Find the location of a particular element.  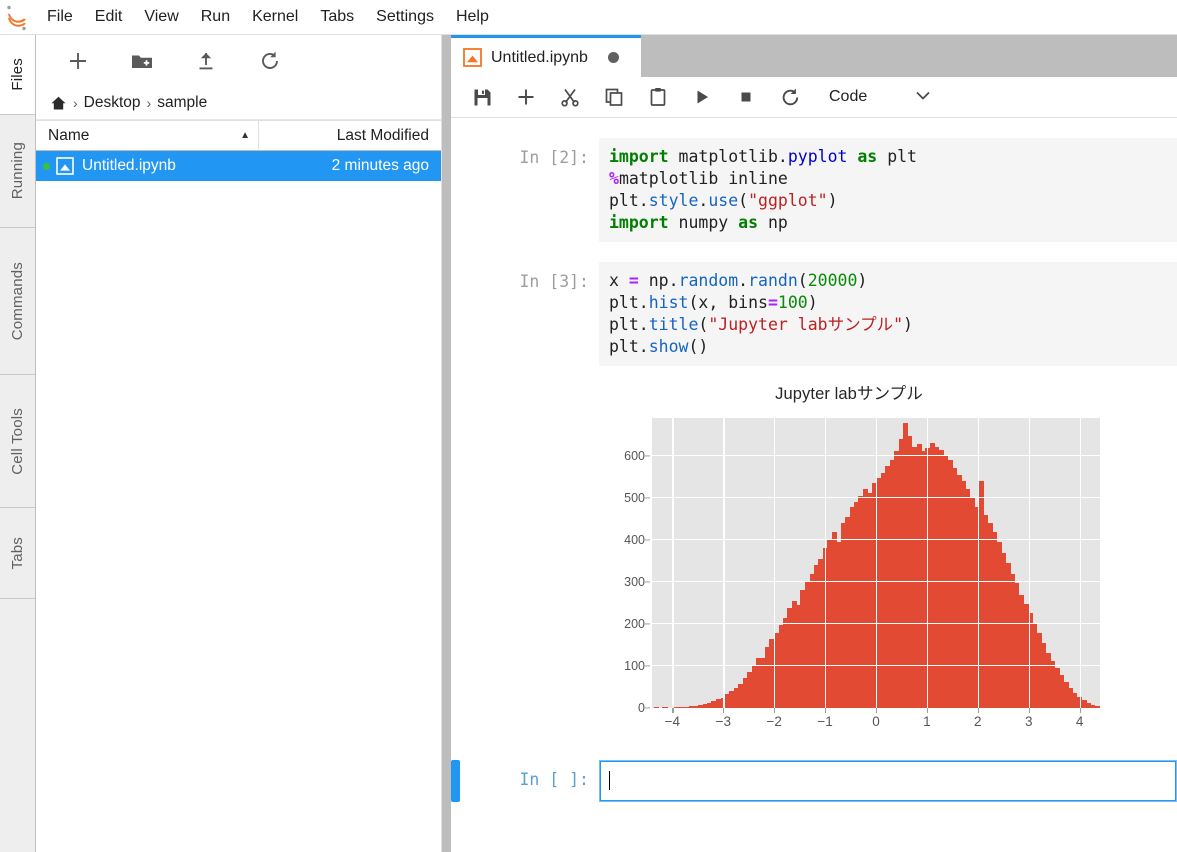

copy-button is located at coordinates (614, 97).